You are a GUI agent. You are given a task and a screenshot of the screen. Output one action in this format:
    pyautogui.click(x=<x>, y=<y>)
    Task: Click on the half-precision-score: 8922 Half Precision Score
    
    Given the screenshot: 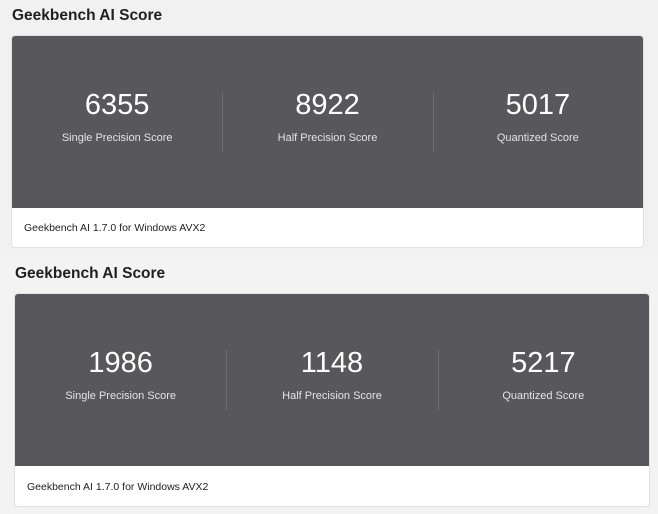 What is the action you would take?
    pyautogui.click(x=327, y=122)
    